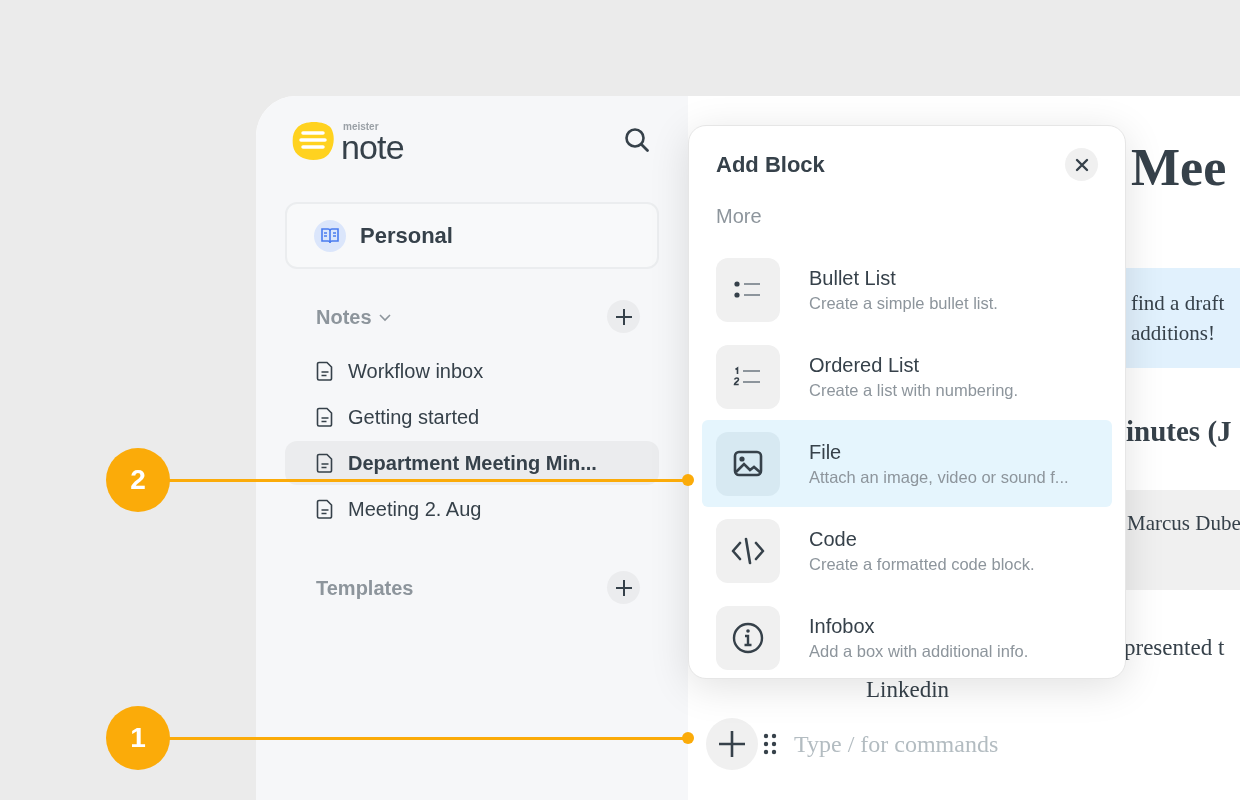 This screenshot has width=1240, height=800. I want to click on image-icon, so click(748, 463).